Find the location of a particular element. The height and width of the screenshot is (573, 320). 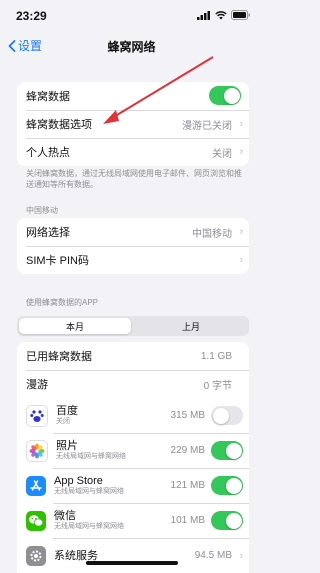

annotation-arrow is located at coordinates (158, 90).